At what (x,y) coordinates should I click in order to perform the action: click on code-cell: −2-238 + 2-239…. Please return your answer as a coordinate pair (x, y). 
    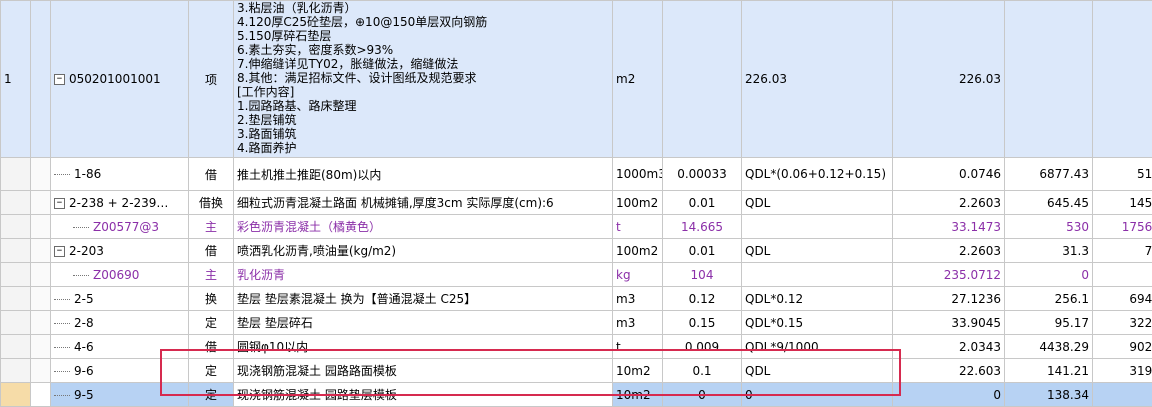
    Looking at the image, I should click on (120, 203).